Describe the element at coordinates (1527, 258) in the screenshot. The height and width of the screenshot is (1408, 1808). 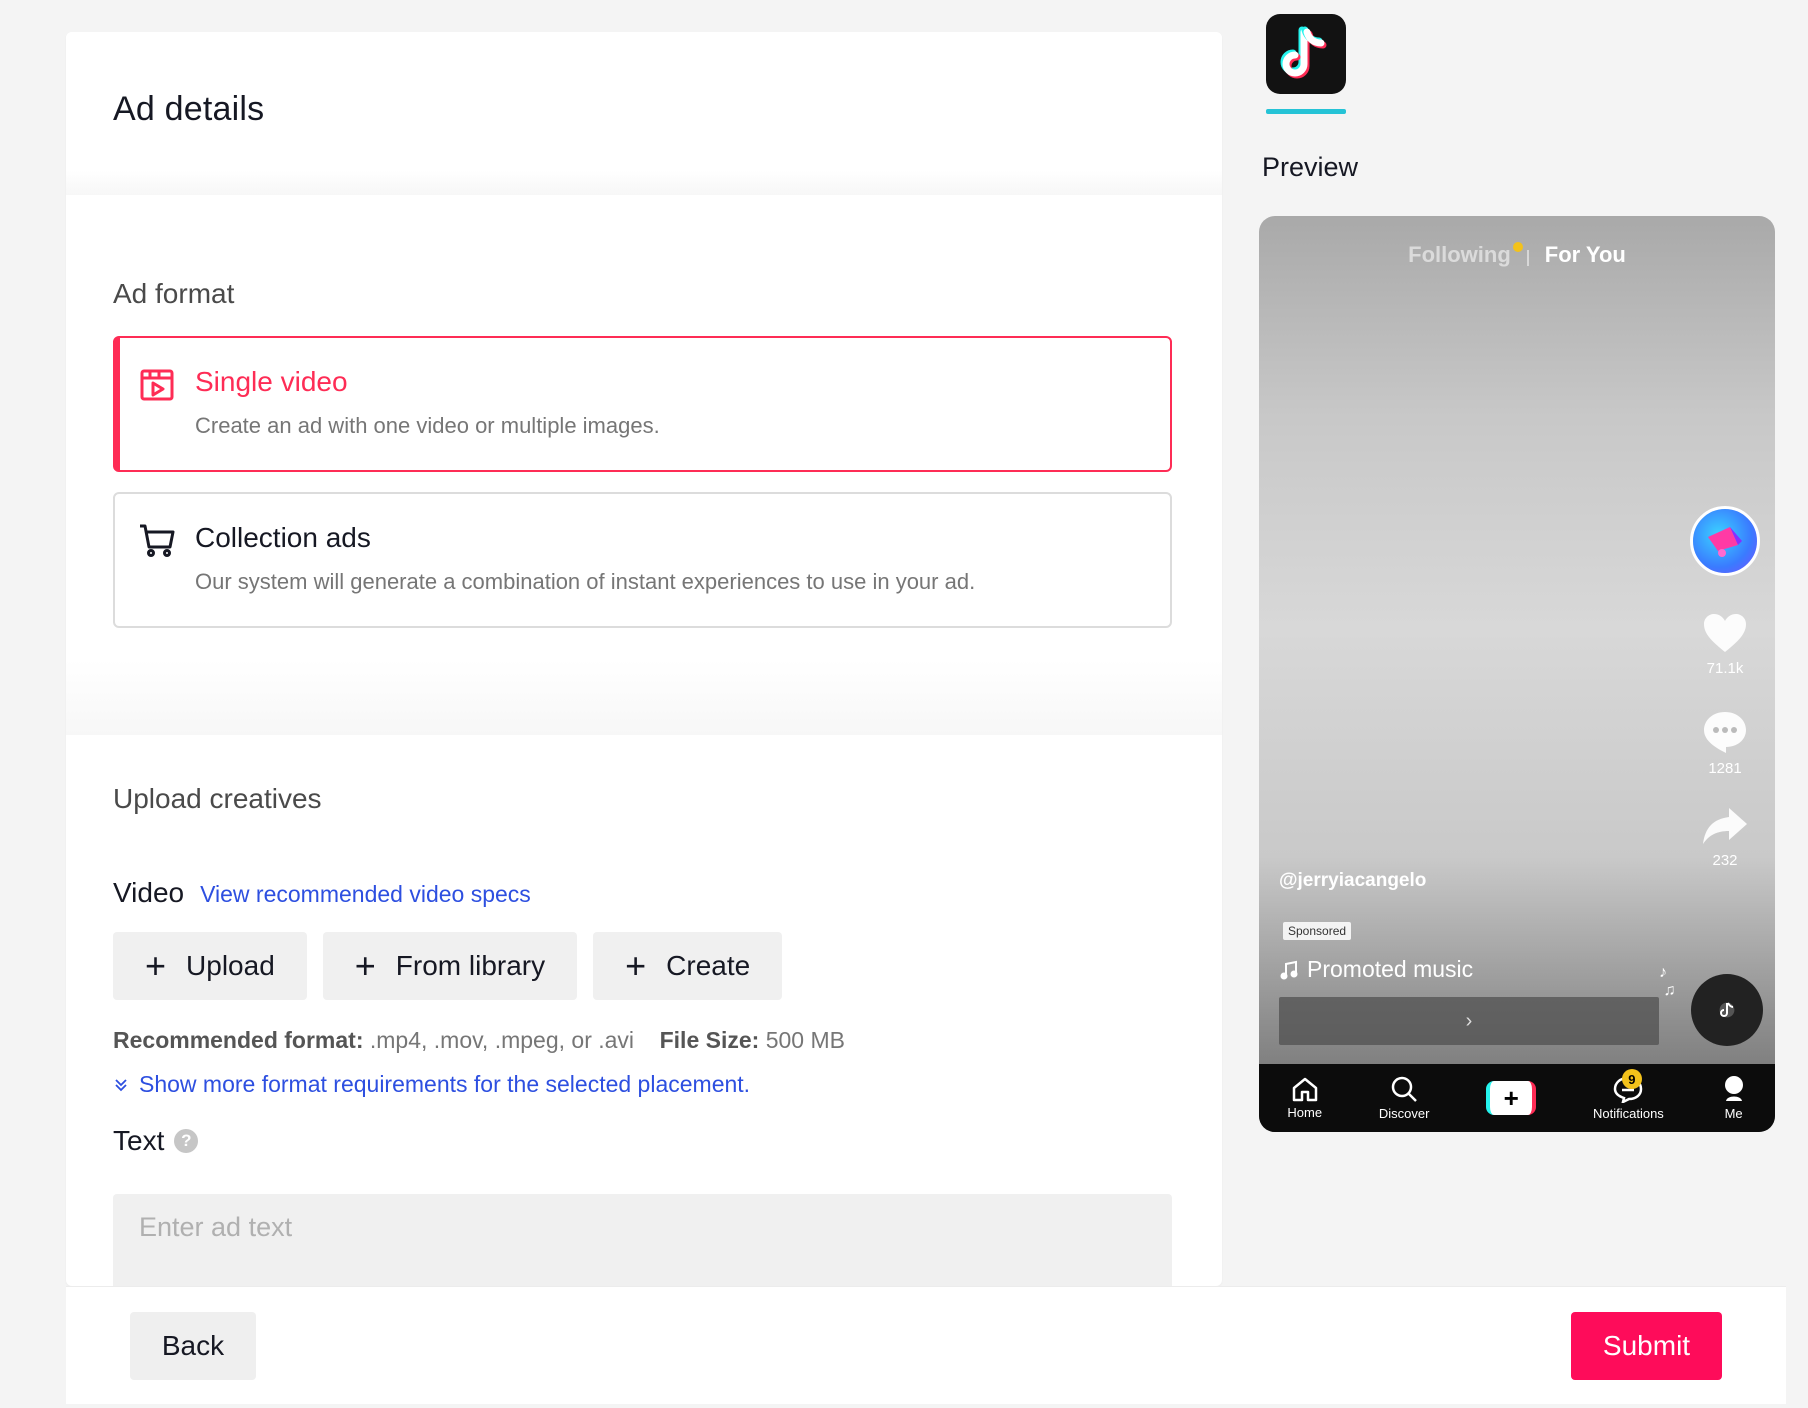
I see `tab-separator` at that location.